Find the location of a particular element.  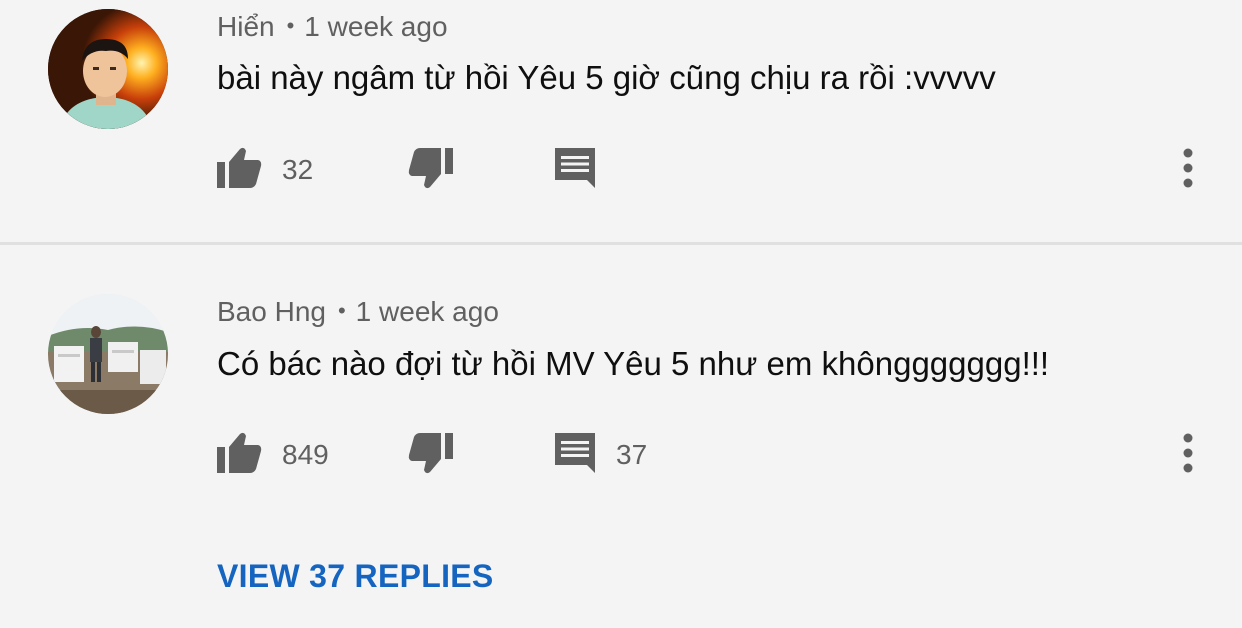

author-name: Hiển is located at coordinates (246, 26).